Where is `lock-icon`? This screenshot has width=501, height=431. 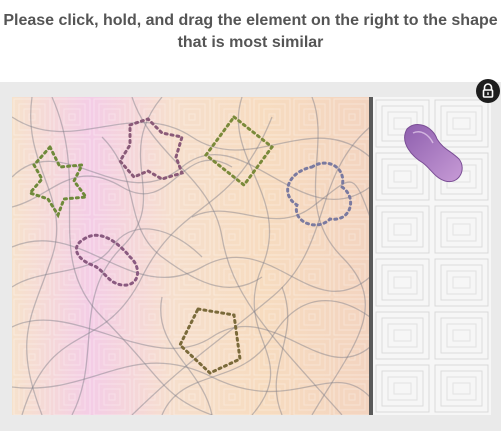
lock-icon is located at coordinates (488, 91).